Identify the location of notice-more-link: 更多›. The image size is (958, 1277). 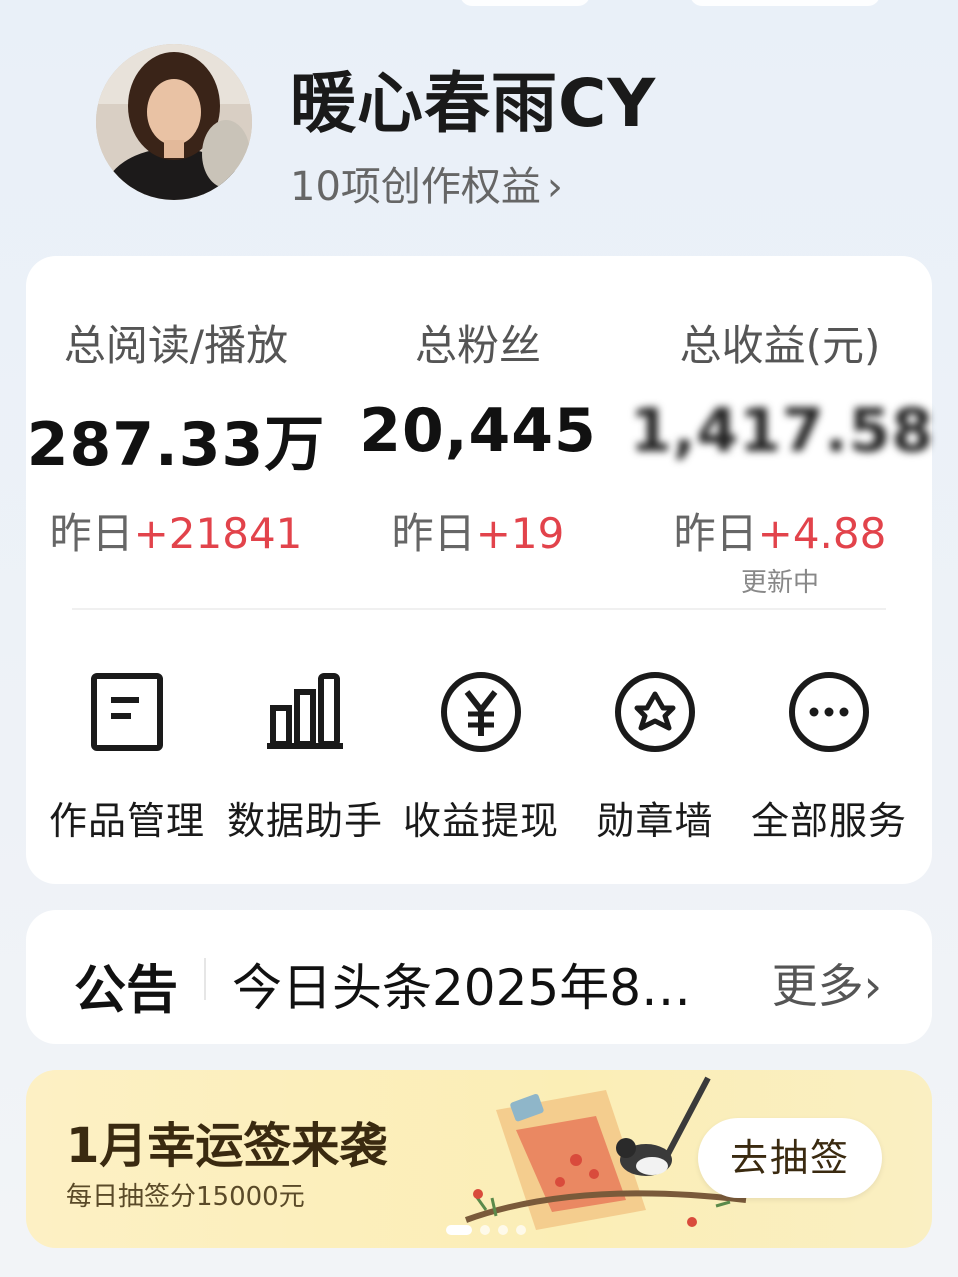
(827, 983).